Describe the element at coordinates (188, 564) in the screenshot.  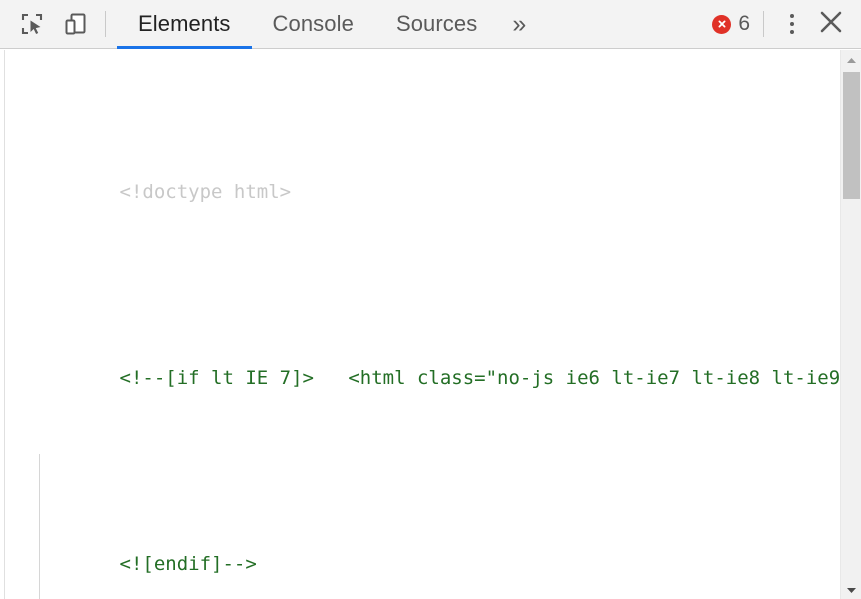
I see `endif-1-text: <![endif]-->` at that location.